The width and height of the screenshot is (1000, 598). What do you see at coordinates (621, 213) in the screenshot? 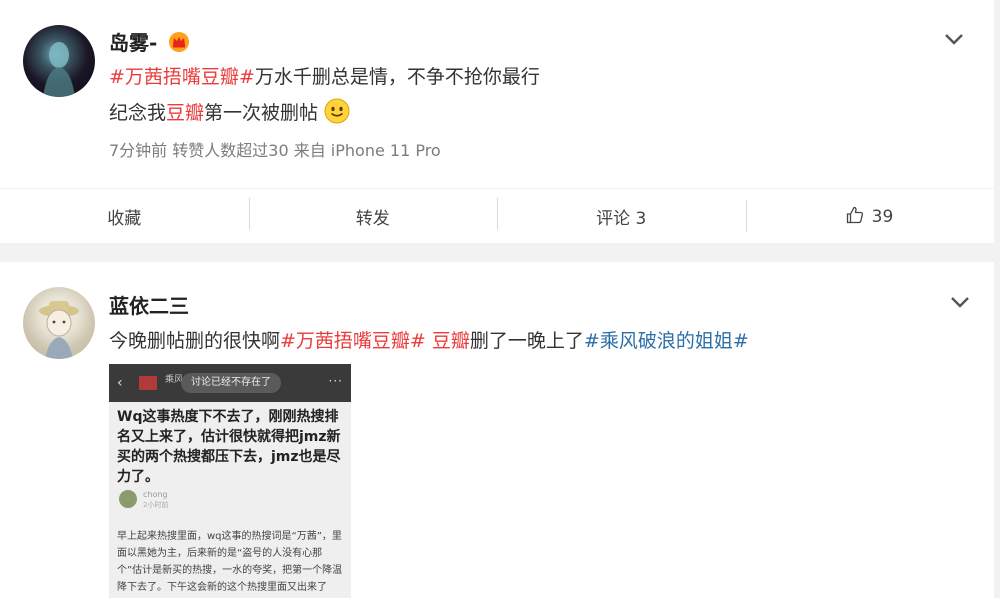
I see `comment-button: 评论 3` at bounding box center [621, 213].